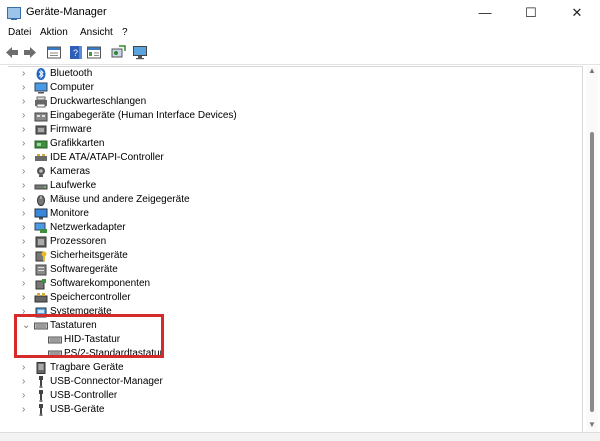 This screenshot has height=441, width=600. I want to click on tree-item-grafikkarten: › Grafikkarten, so click(288, 144).